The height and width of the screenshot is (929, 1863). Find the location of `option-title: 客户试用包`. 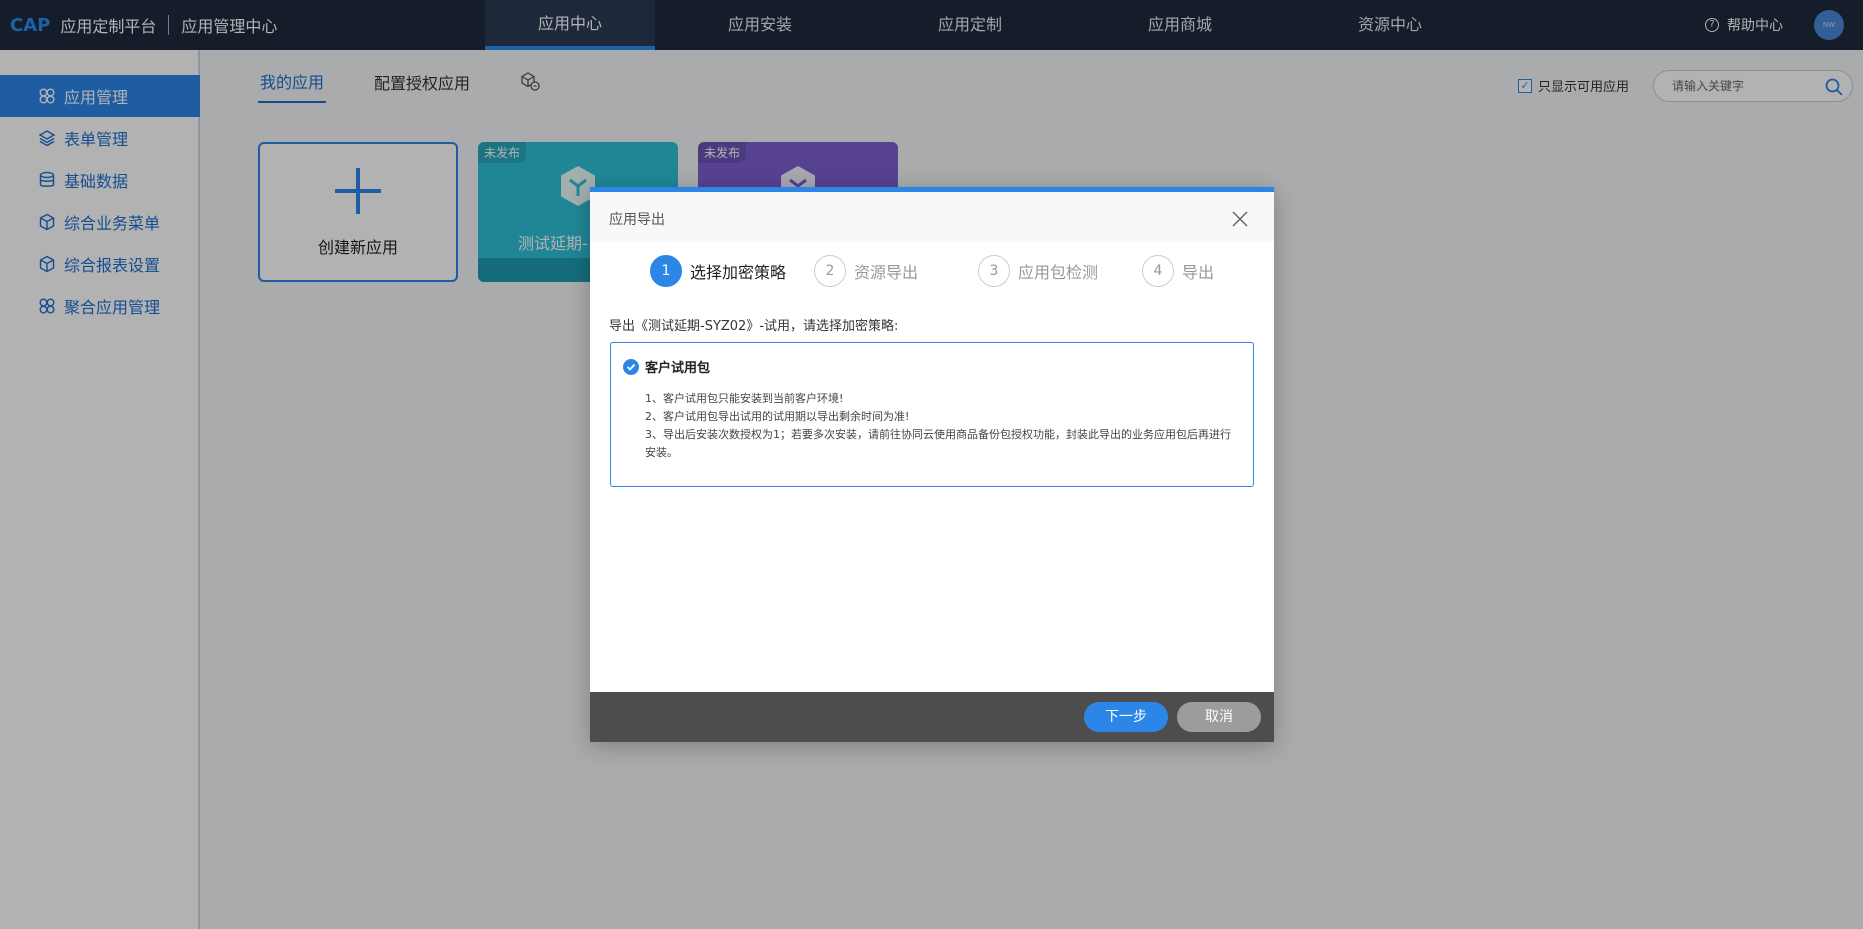

option-title: 客户试用包 is located at coordinates (678, 368).